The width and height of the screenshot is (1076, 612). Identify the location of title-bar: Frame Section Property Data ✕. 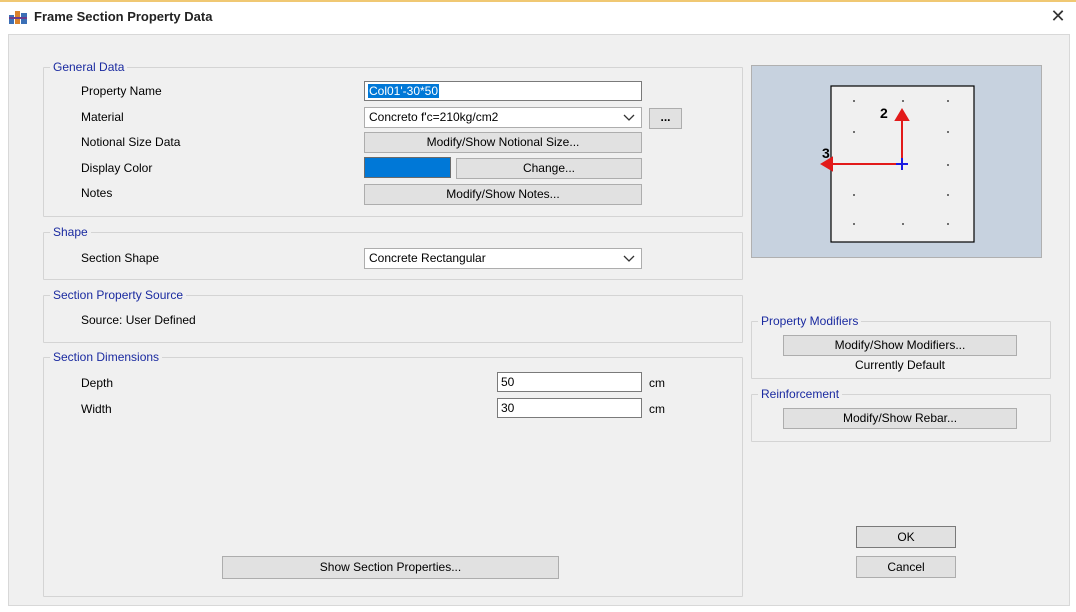
(538, 15).